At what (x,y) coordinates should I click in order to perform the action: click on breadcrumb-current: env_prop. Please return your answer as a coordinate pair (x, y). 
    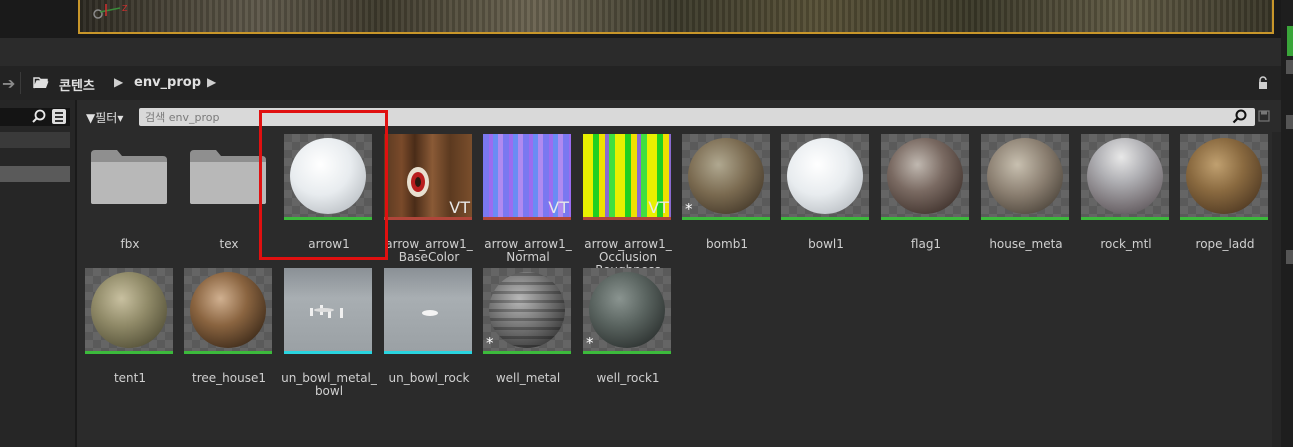
    Looking at the image, I should click on (167, 82).